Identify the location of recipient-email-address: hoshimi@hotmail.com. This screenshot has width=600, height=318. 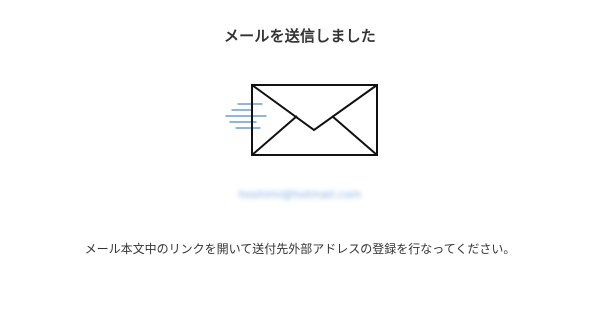
(300, 194).